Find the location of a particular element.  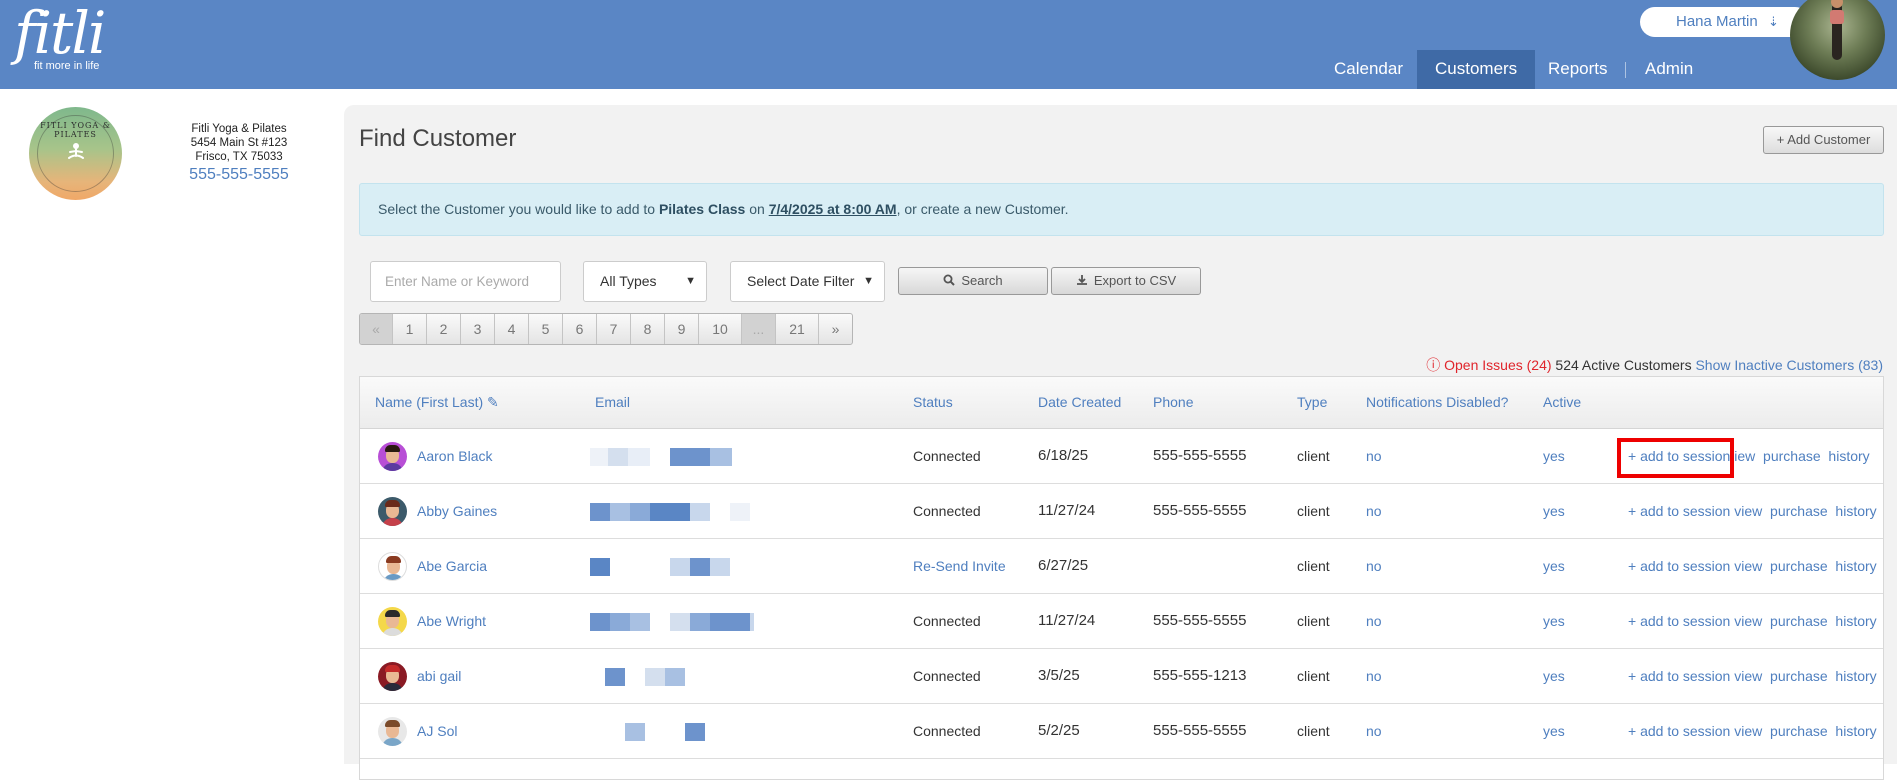

col-email: Email is located at coordinates (612, 402).